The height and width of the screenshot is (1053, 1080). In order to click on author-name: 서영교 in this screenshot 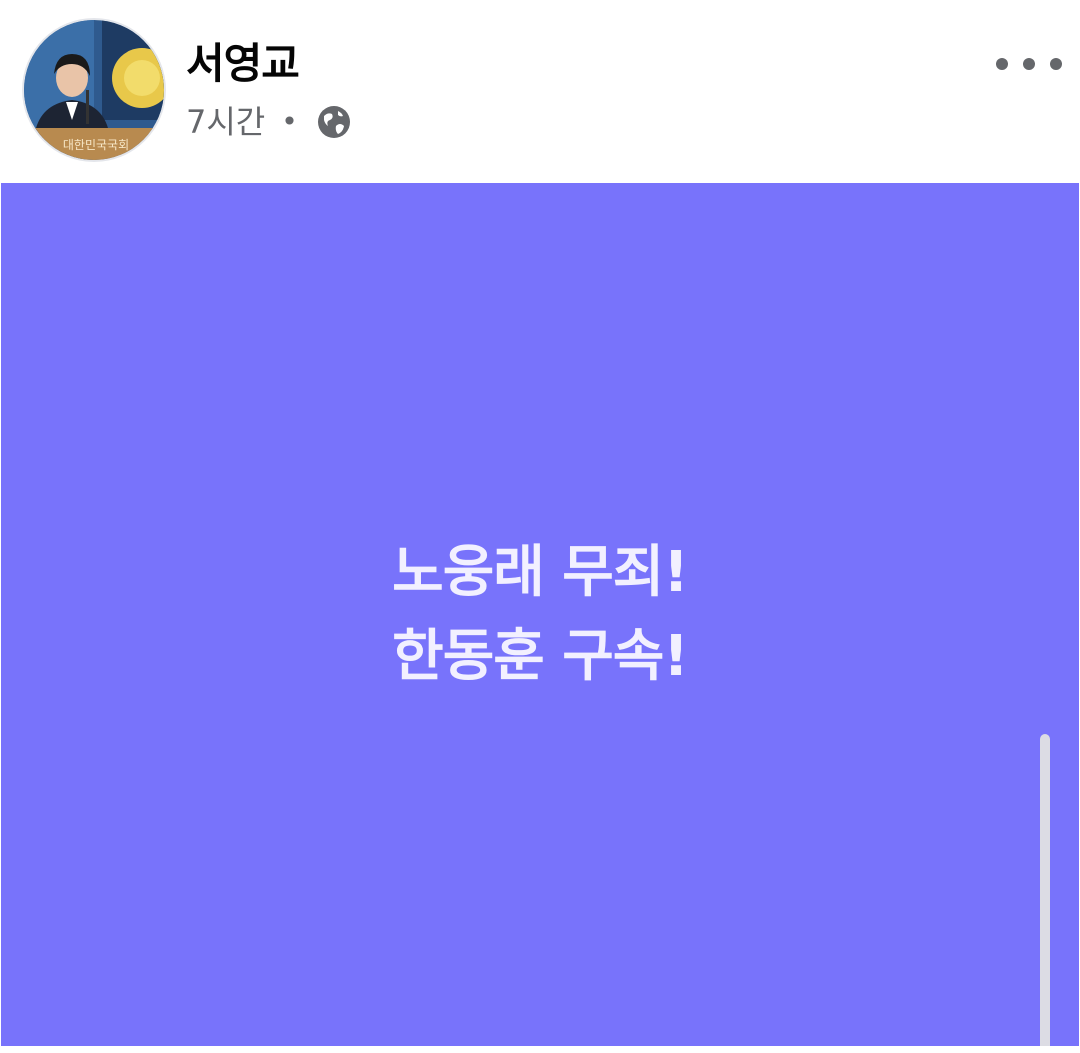, I will do `click(243, 64)`.